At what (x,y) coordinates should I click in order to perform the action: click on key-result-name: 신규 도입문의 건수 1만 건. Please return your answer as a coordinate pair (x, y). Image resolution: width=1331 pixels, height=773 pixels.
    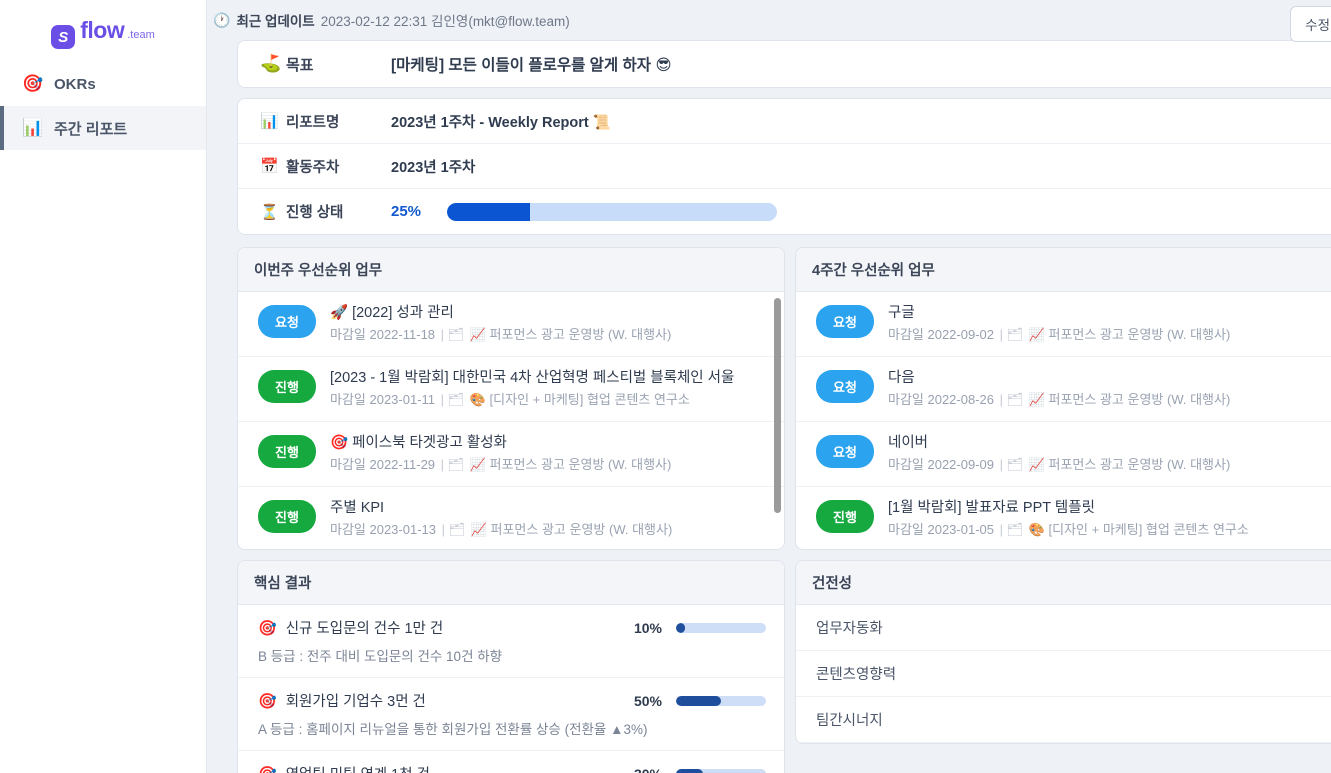
    Looking at the image, I should click on (364, 629).